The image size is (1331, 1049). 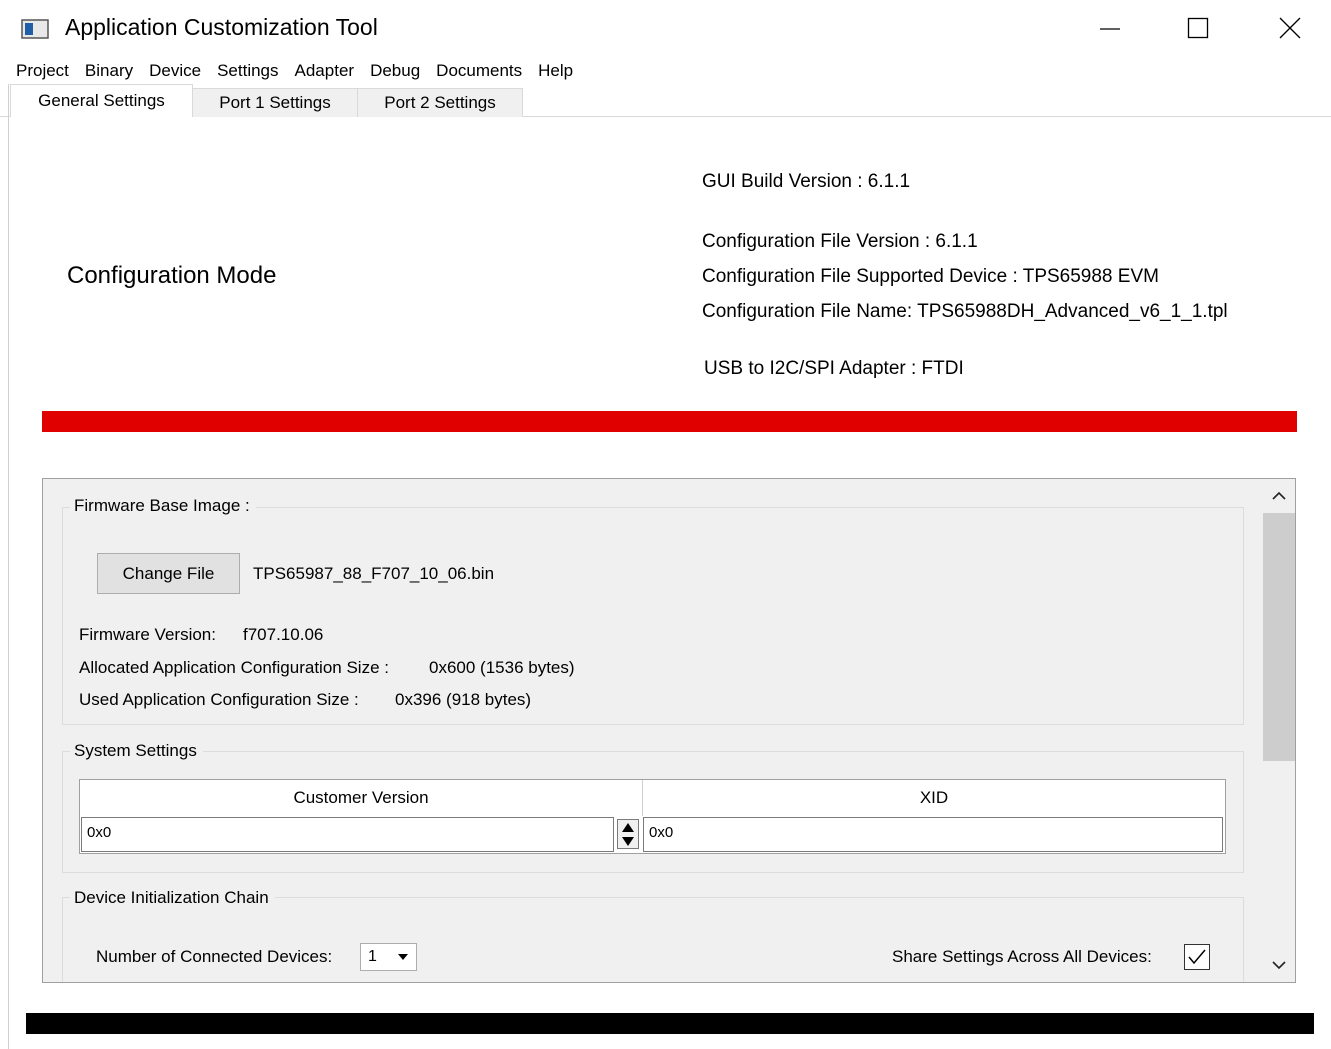 I want to click on firmware-file-name: TPS65987_88_F707_10_06.bin, so click(x=374, y=573).